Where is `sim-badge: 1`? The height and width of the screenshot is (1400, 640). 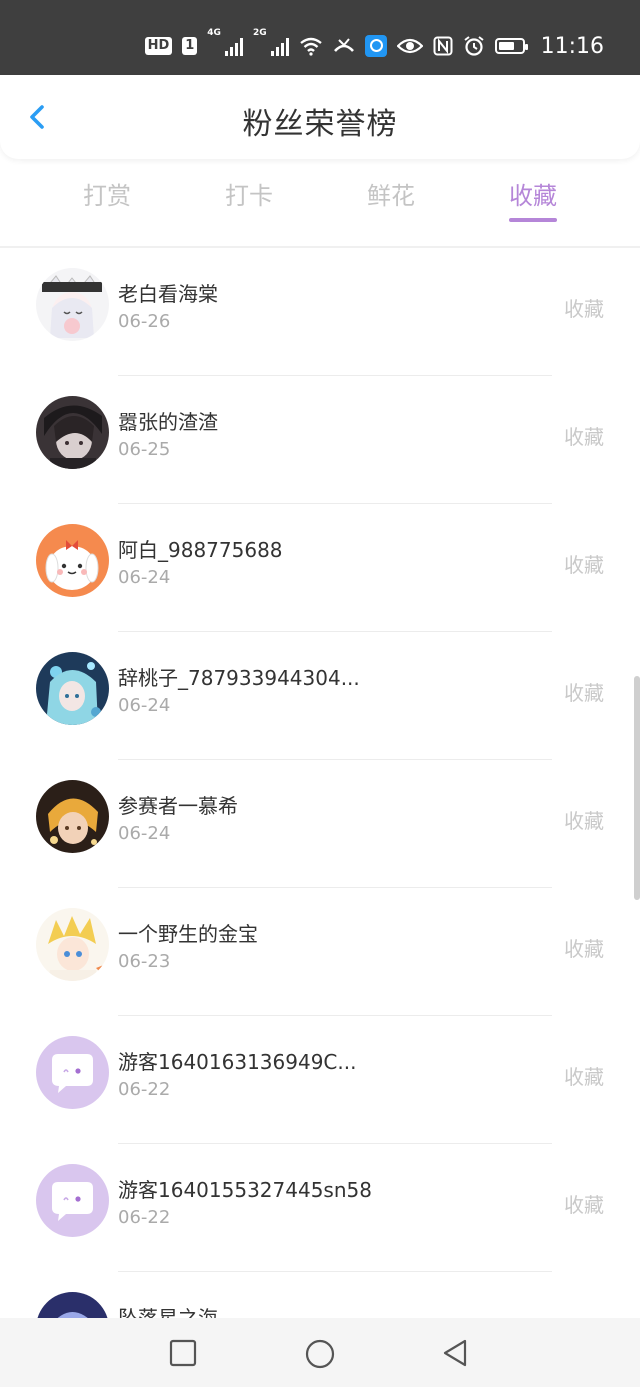
sim-badge: 1 is located at coordinates (190, 46).